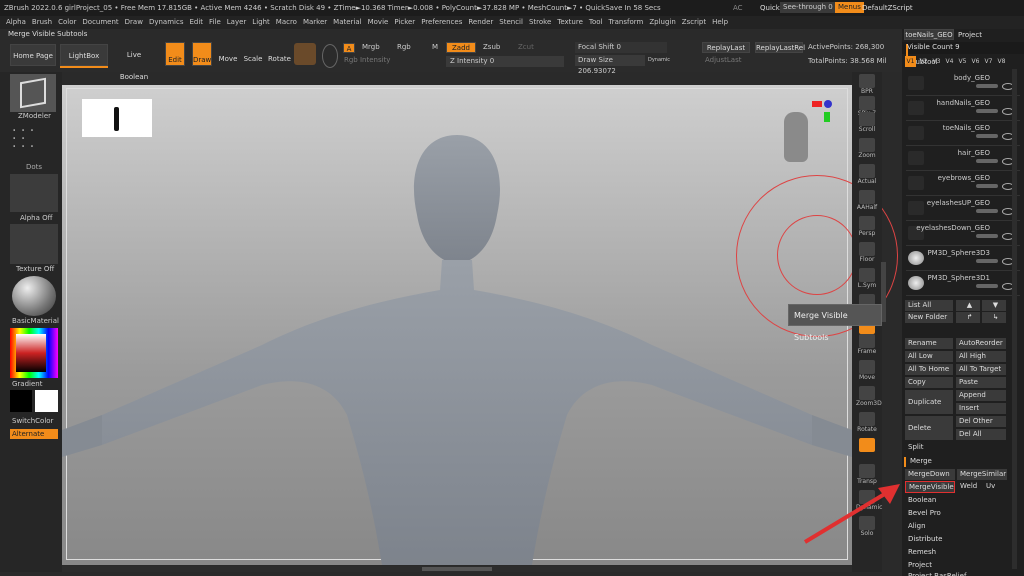  Describe the element at coordinates (955, 513) in the screenshot. I see `bevel-pro-header: Bevel Pro` at that location.